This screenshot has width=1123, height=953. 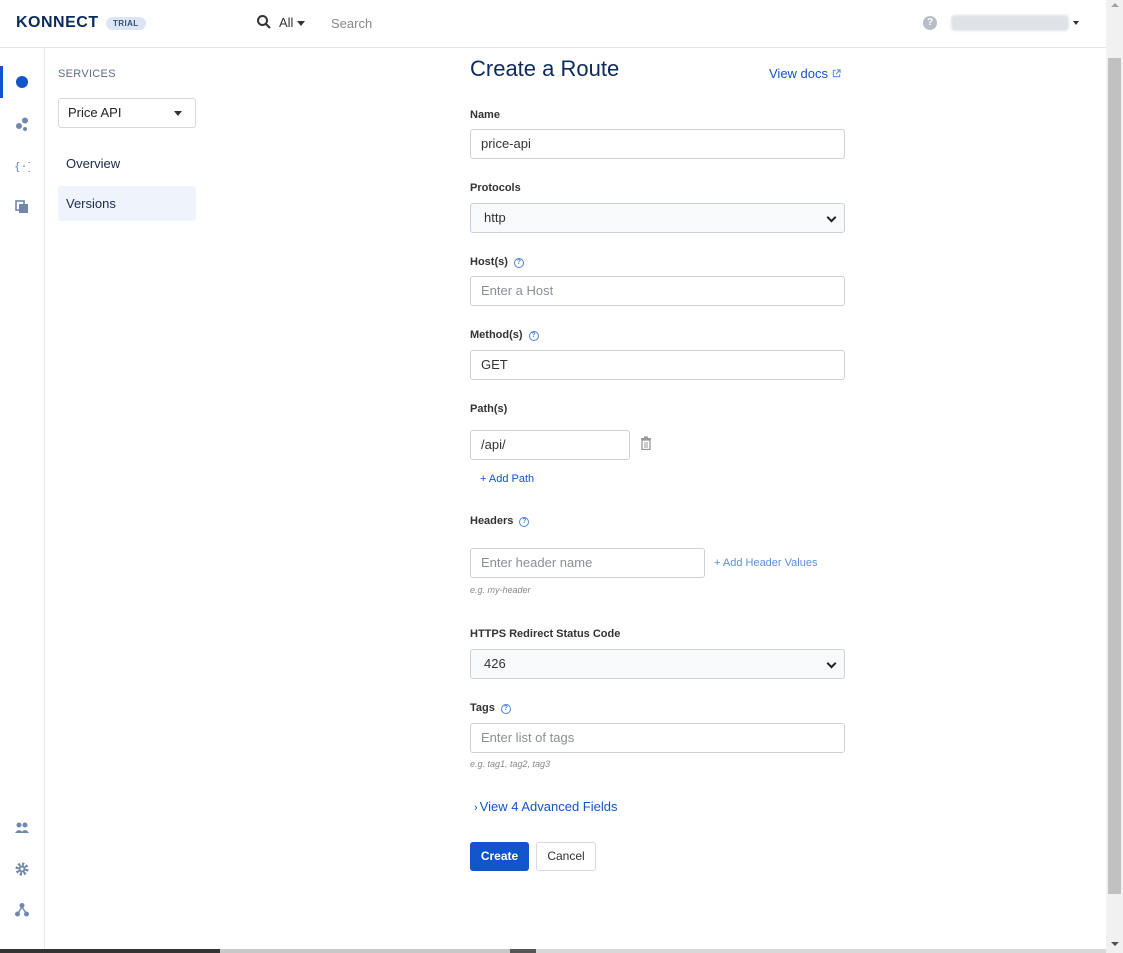 I want to click on methods-input: GET, so click(x=657, y=365).